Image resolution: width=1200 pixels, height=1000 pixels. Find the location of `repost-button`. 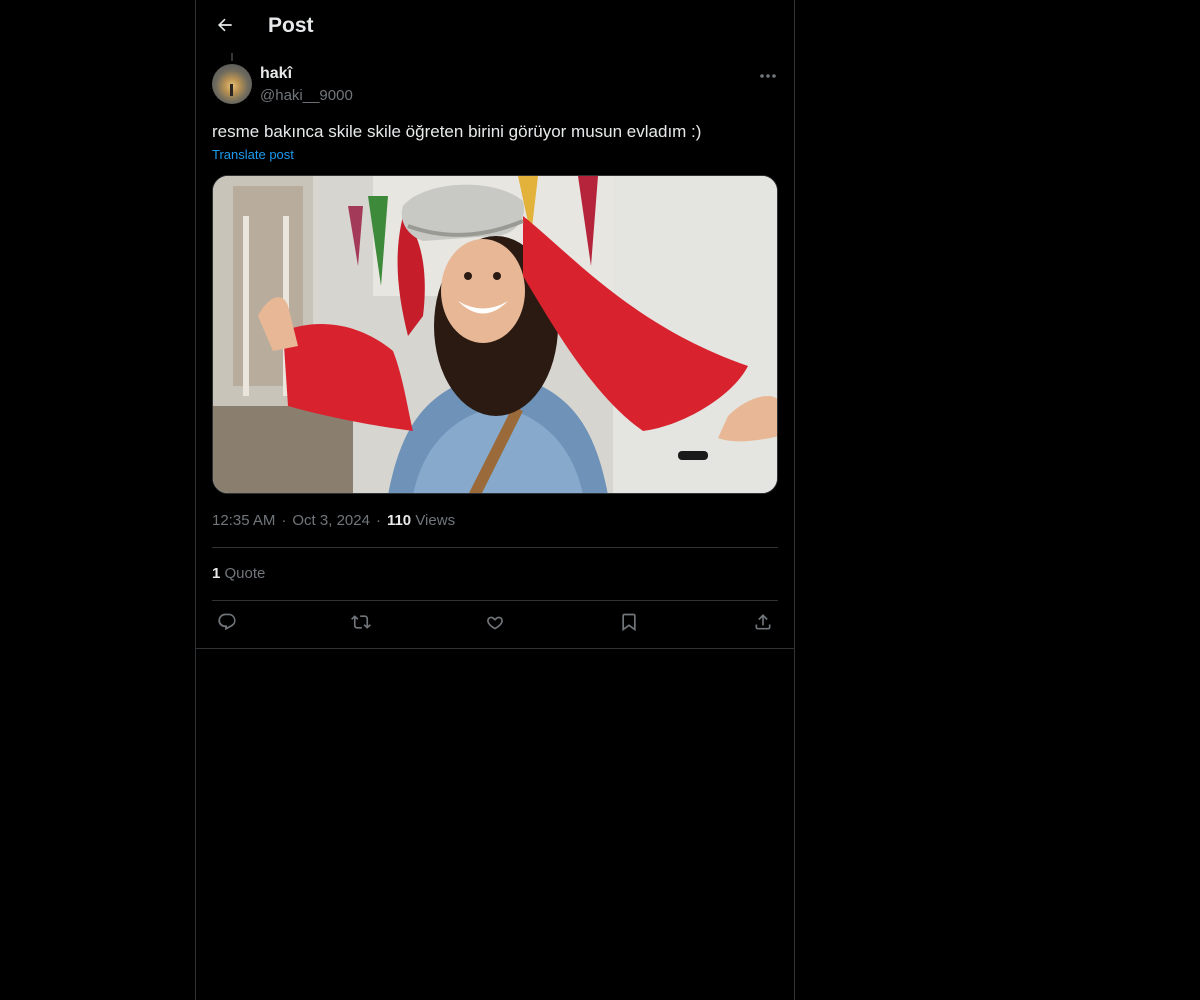

repost-button is located at coordinates (361, 624).